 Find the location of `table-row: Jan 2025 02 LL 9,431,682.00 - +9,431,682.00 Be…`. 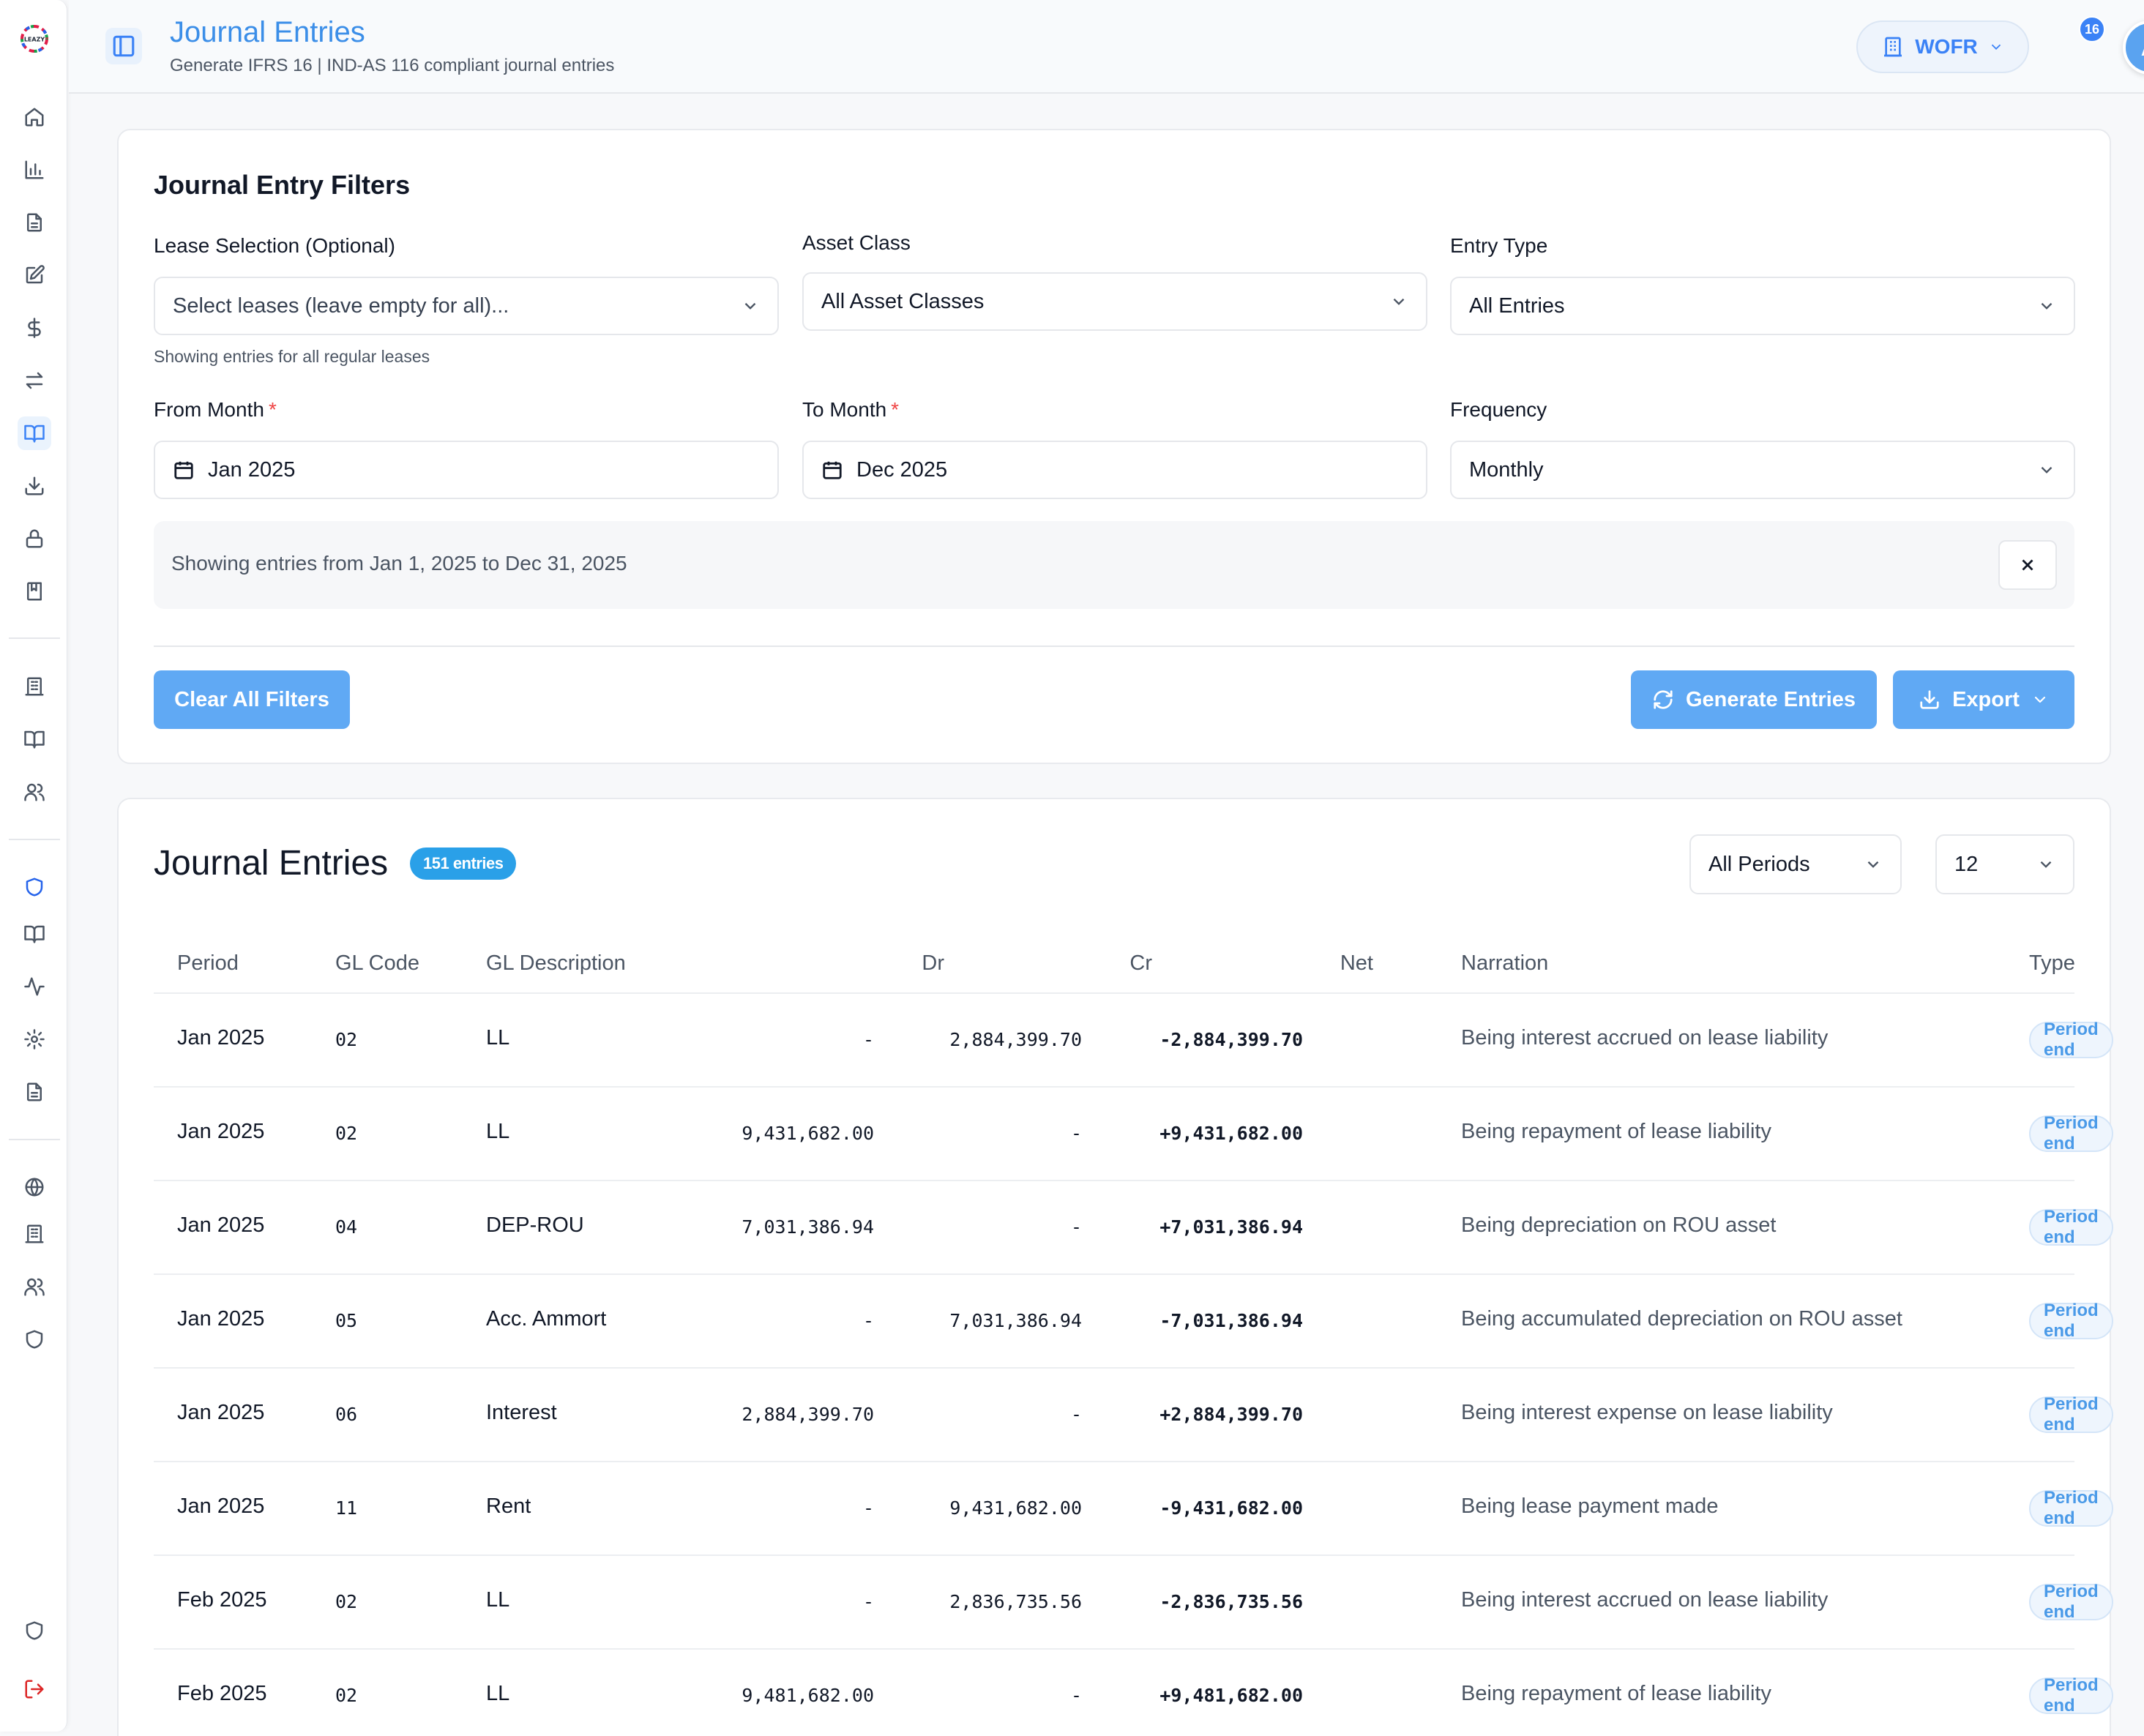

table-row: Jan 2025 02 LL 9,431,682.00 - +9,431,682.00 Be… is located at coordinates (1133, 1133).